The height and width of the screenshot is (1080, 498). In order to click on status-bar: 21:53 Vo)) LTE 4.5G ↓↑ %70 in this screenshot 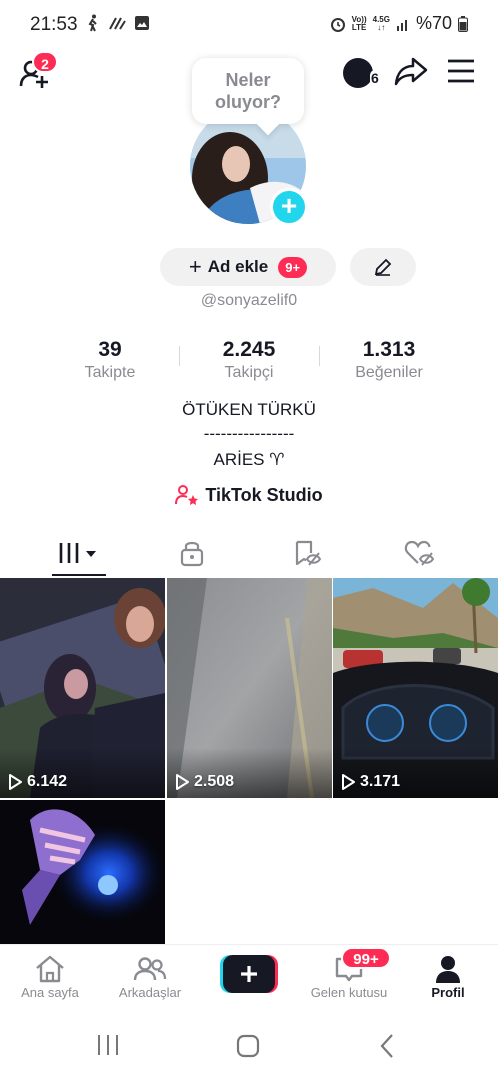, I will do `click(249, 24)`.